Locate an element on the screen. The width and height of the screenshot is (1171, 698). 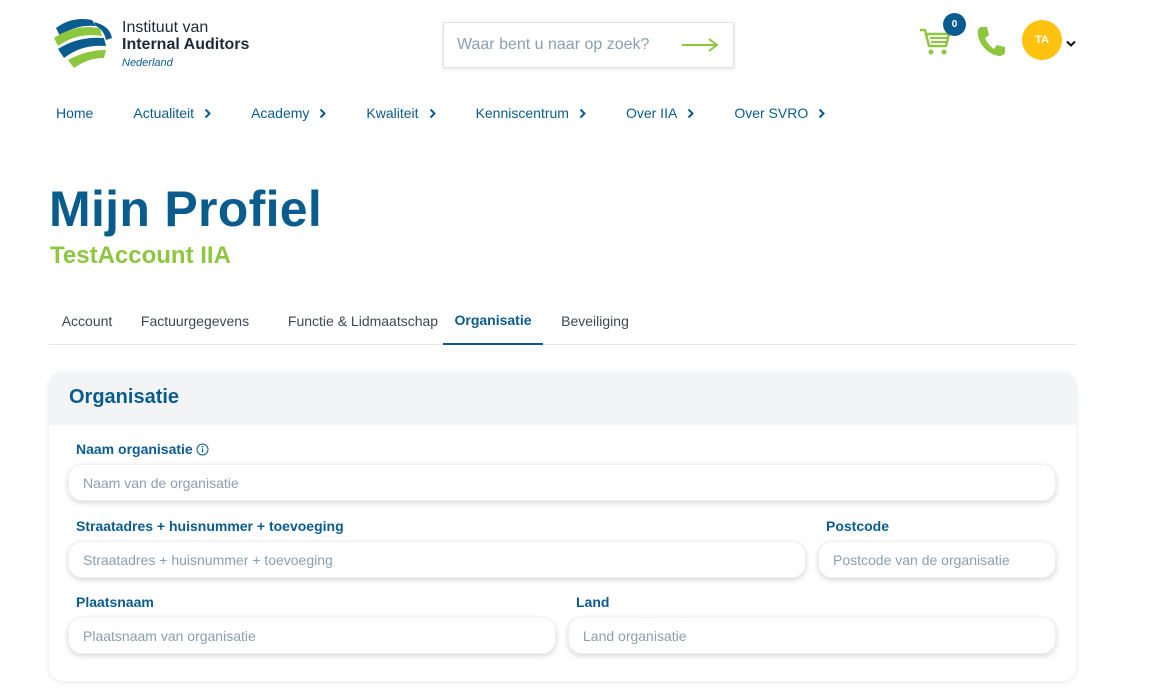
nav-item-over-iia: Over IIA is located at coordinates (660, 113).